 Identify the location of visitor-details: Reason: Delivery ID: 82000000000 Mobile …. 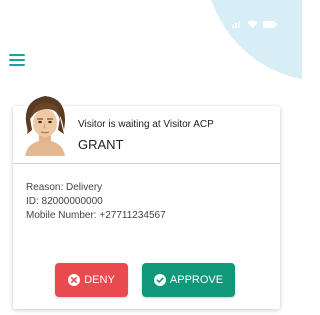
(96, 202).